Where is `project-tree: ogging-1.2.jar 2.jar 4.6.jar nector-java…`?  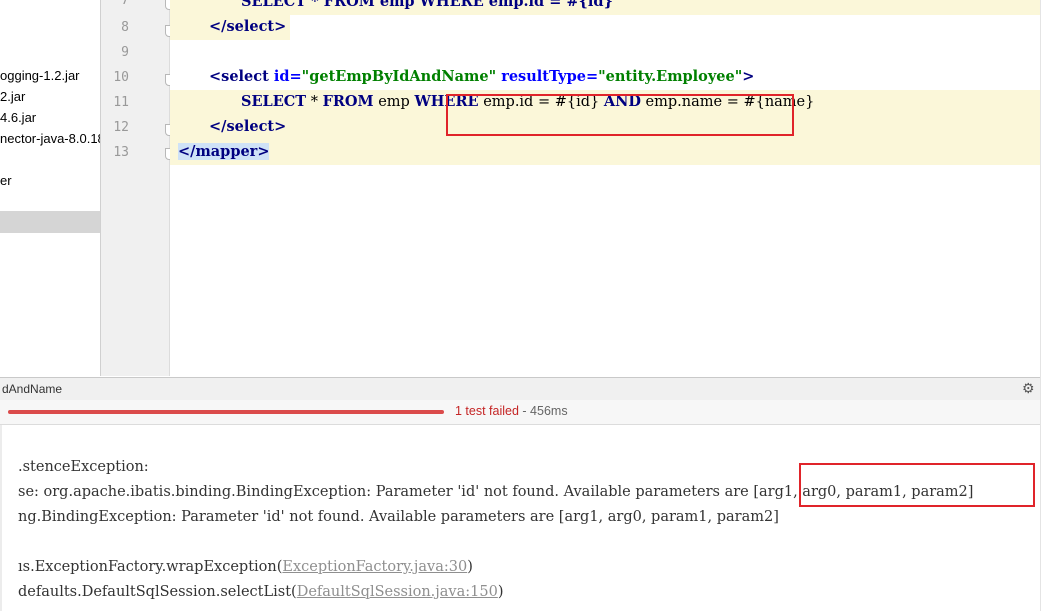 project-tree: ogging-1.2.jar 2.jar 4.6.jar nector-java… is located at coordinates (50, 188).